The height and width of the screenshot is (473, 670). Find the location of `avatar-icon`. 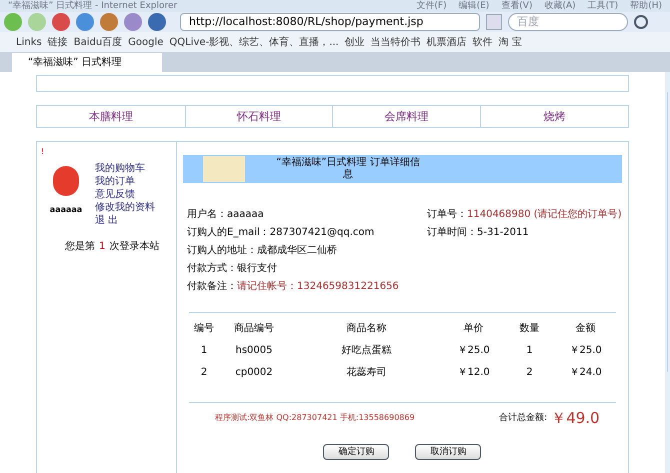

avatar-icon is located at coordinates (66, 181).